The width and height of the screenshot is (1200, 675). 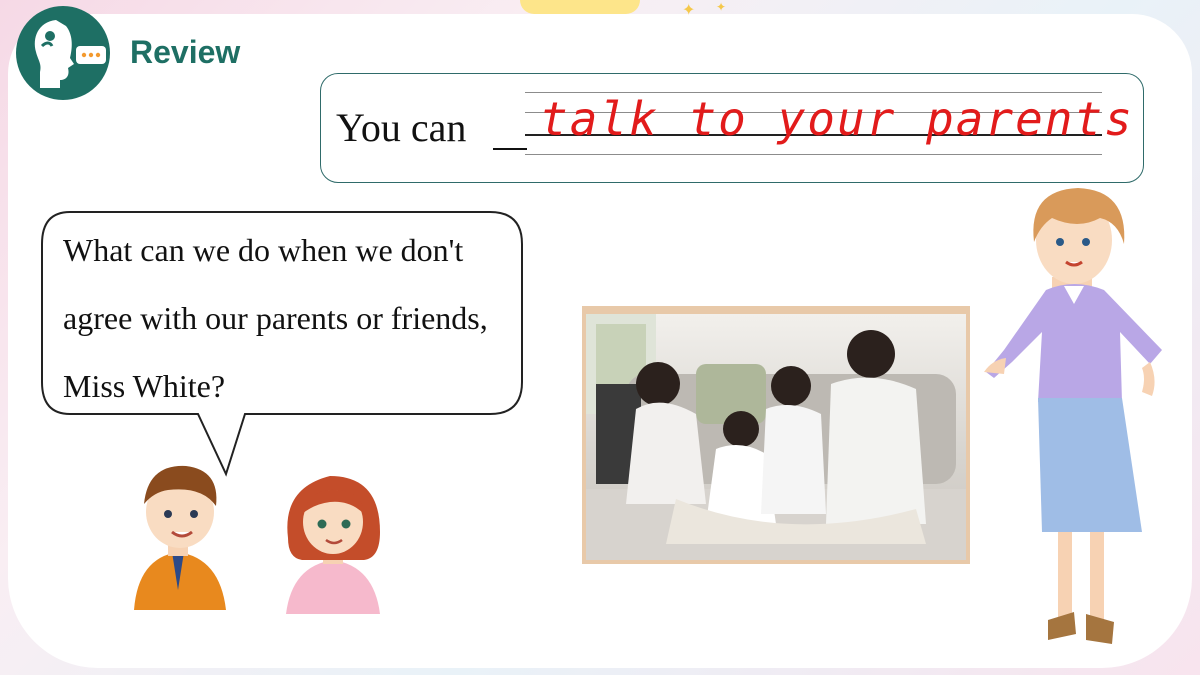 What do you see at coordinates (333, 545) in the screenshot?
I see `girl-illustration` at bounding box center [333, 545].